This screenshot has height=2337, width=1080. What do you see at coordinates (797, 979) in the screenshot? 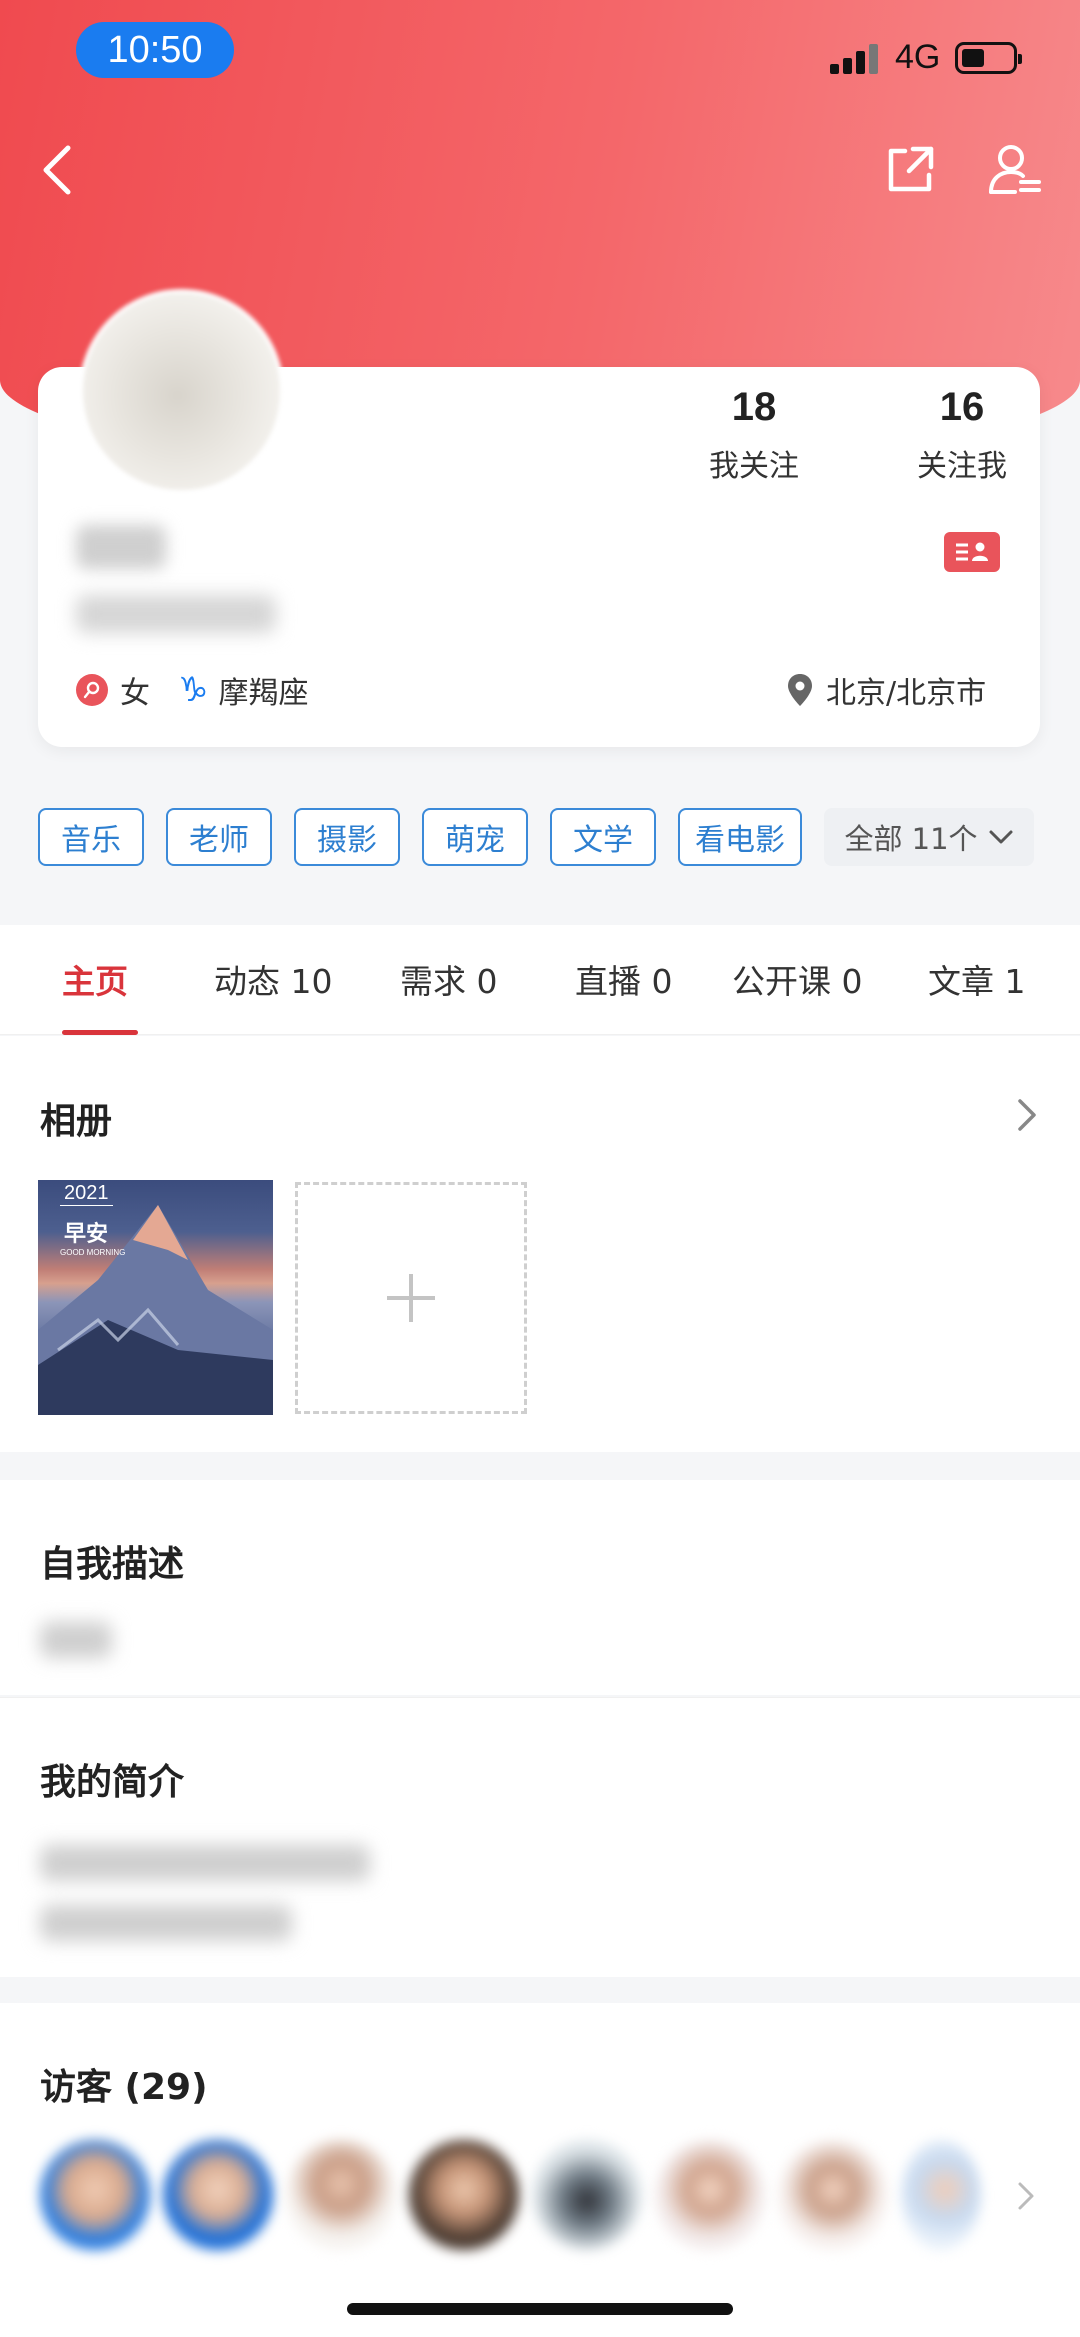
I see `tab-courses: 公开课 0` at bounding box center [797, 979].